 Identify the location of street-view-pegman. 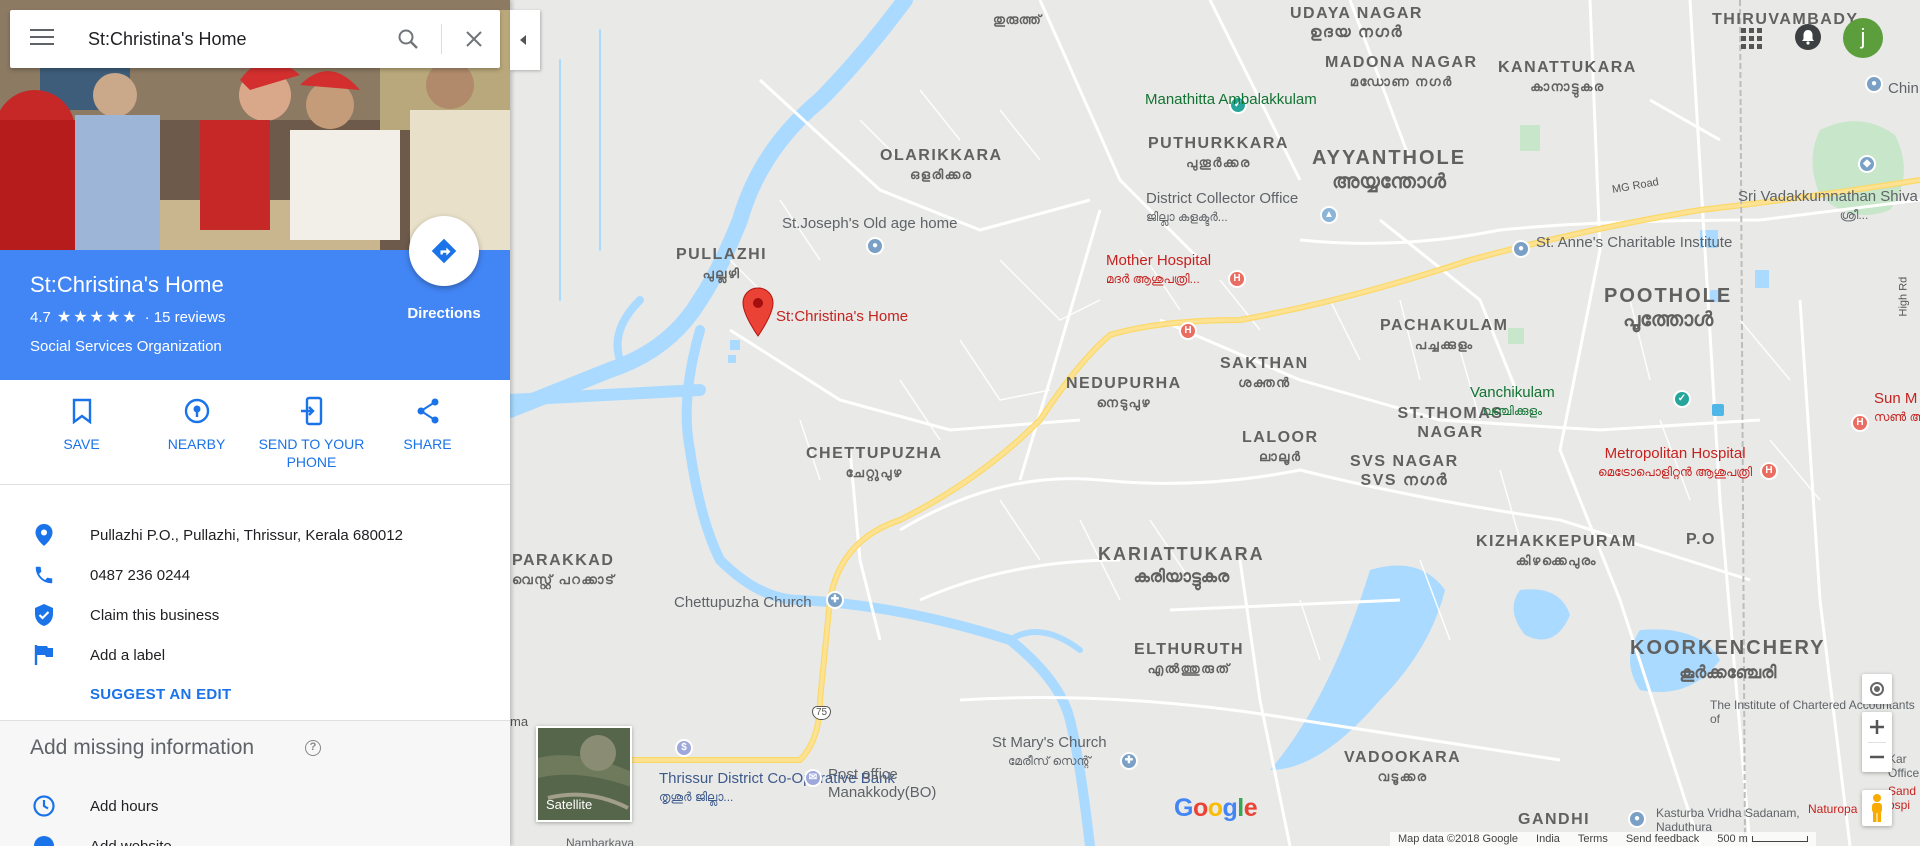
(1877, 808).